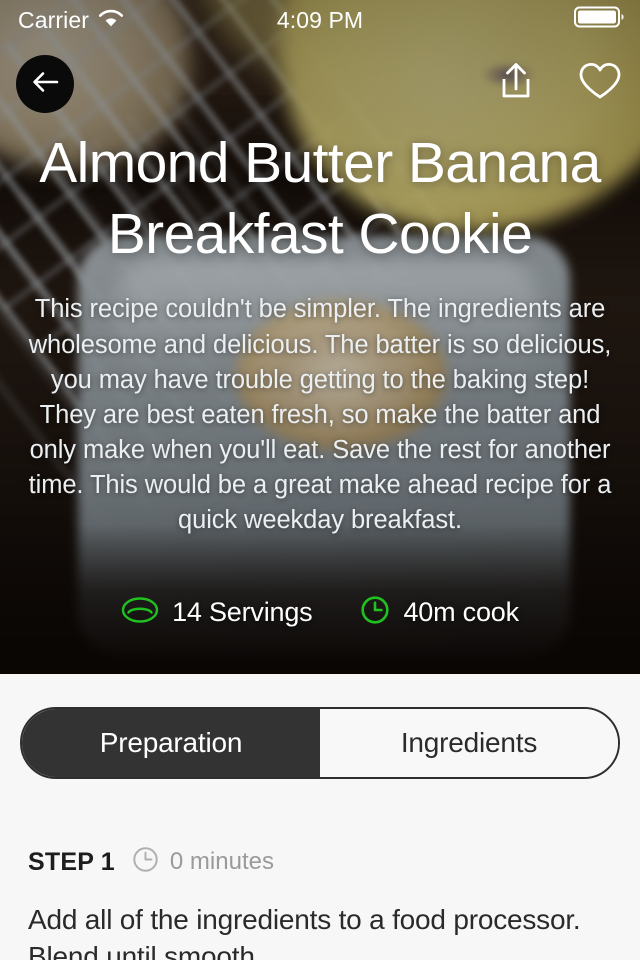 This screenshot has width=640, height=960. I want to click on preparation-ingredients-segmented-control: Preparation Ingredients, so click(320, 743).